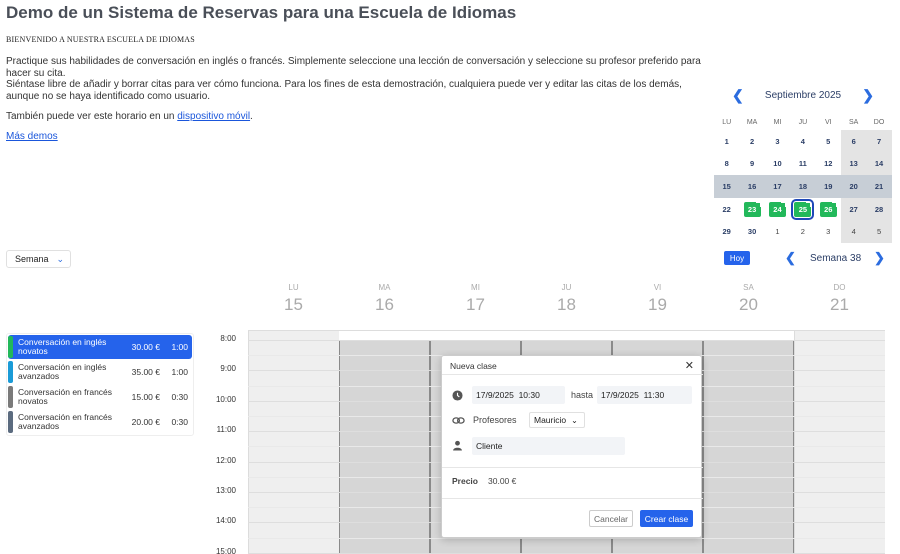  I want to click on end-datetime-field: 17/9/2025 11:30, so click(644, 395).